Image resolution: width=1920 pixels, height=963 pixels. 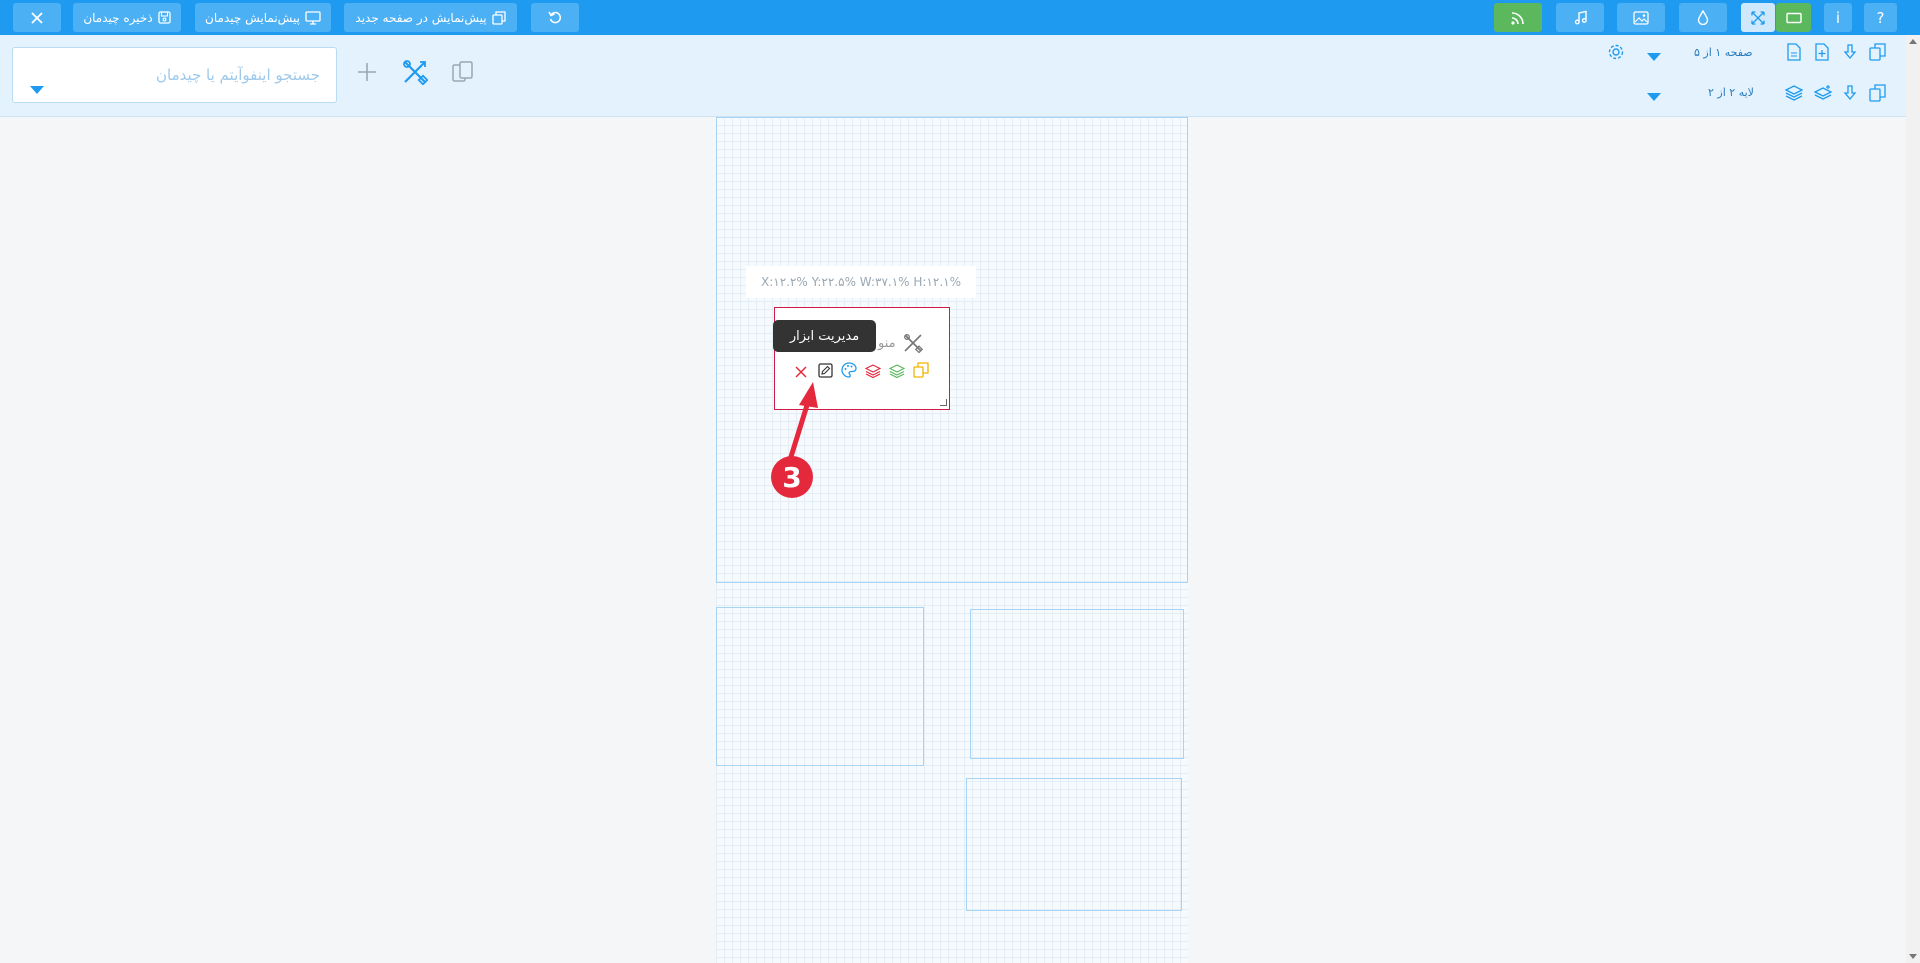 What do you see at coordinates (421, 17) in the screenshot?
I see `preview-new-page-label: پیش‌نمایش در صفحه جدید` at bounding box center [421, 17].